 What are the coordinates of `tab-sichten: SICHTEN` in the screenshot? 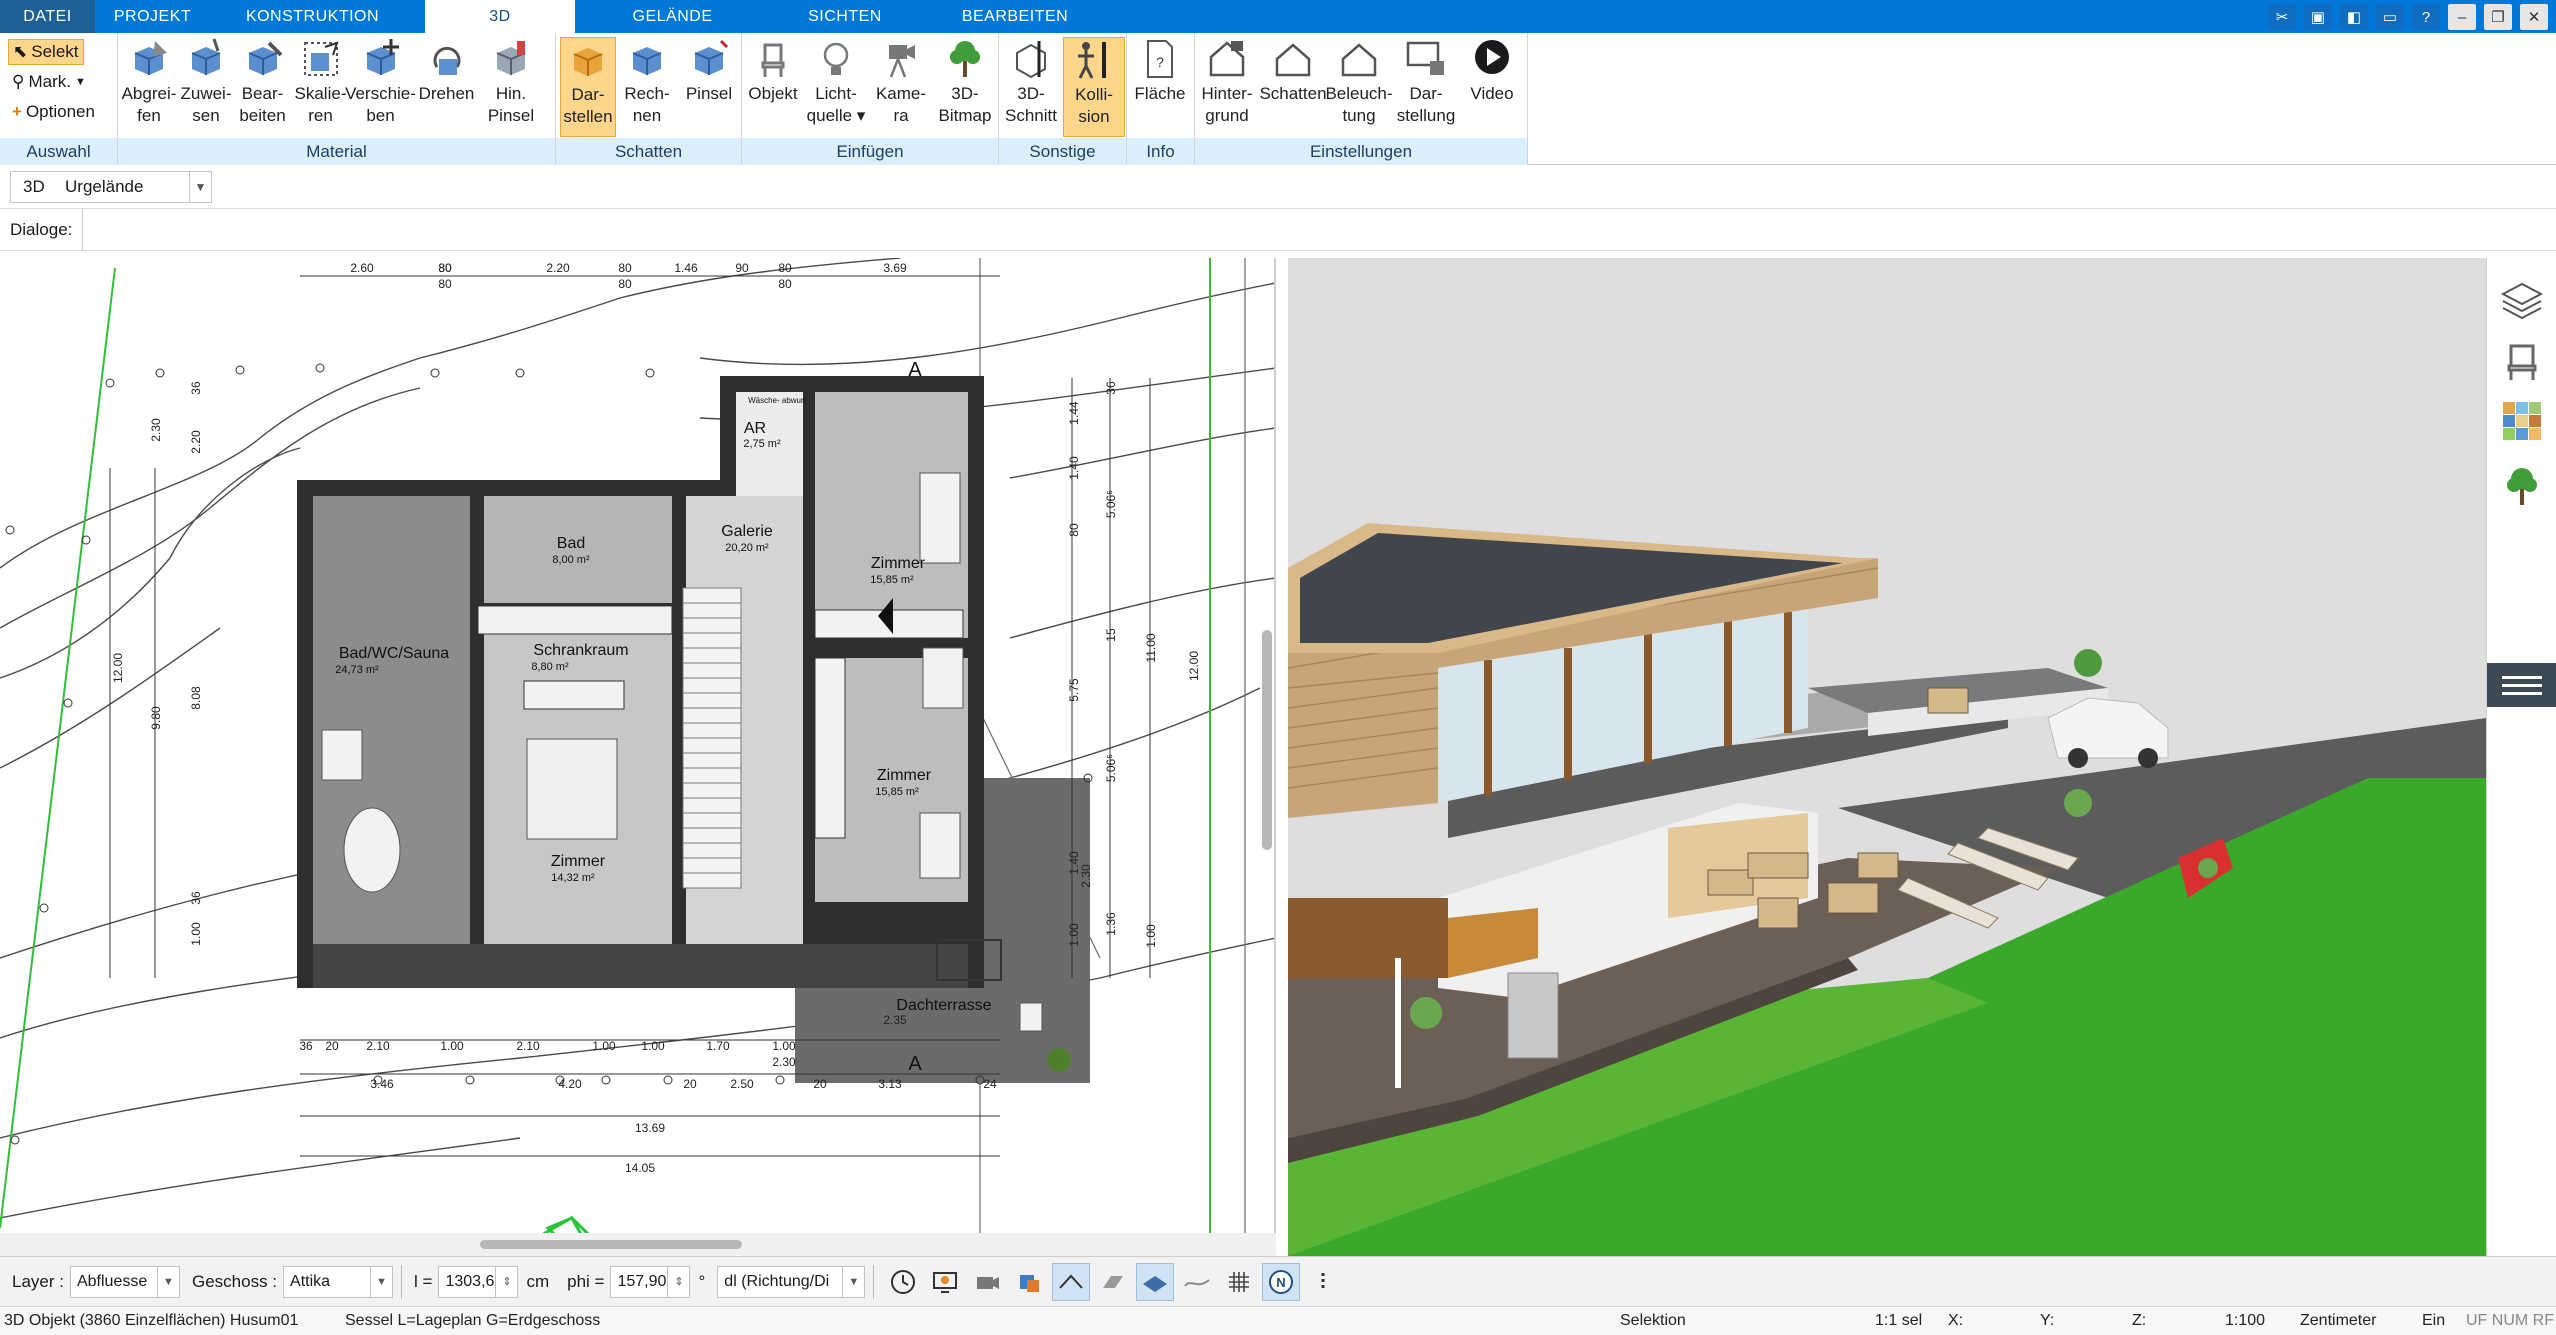 It's located at (845, 16).